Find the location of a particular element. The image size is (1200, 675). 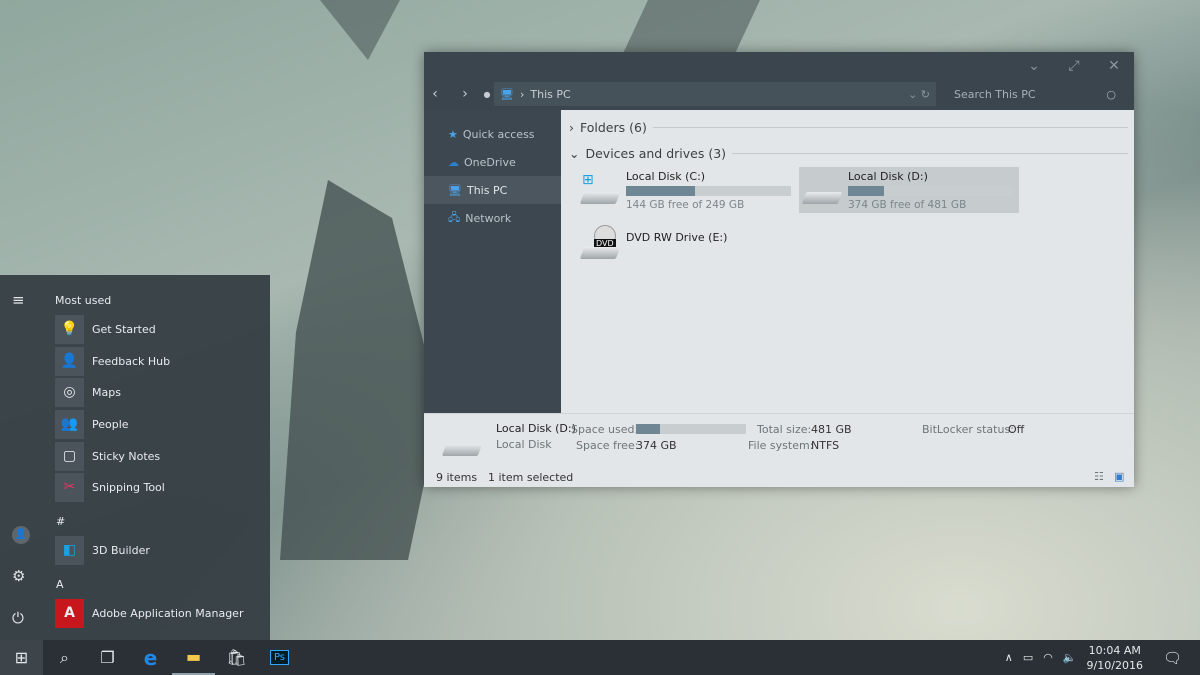

task-view-icon: ❐ is located at coordinates (107, 657).